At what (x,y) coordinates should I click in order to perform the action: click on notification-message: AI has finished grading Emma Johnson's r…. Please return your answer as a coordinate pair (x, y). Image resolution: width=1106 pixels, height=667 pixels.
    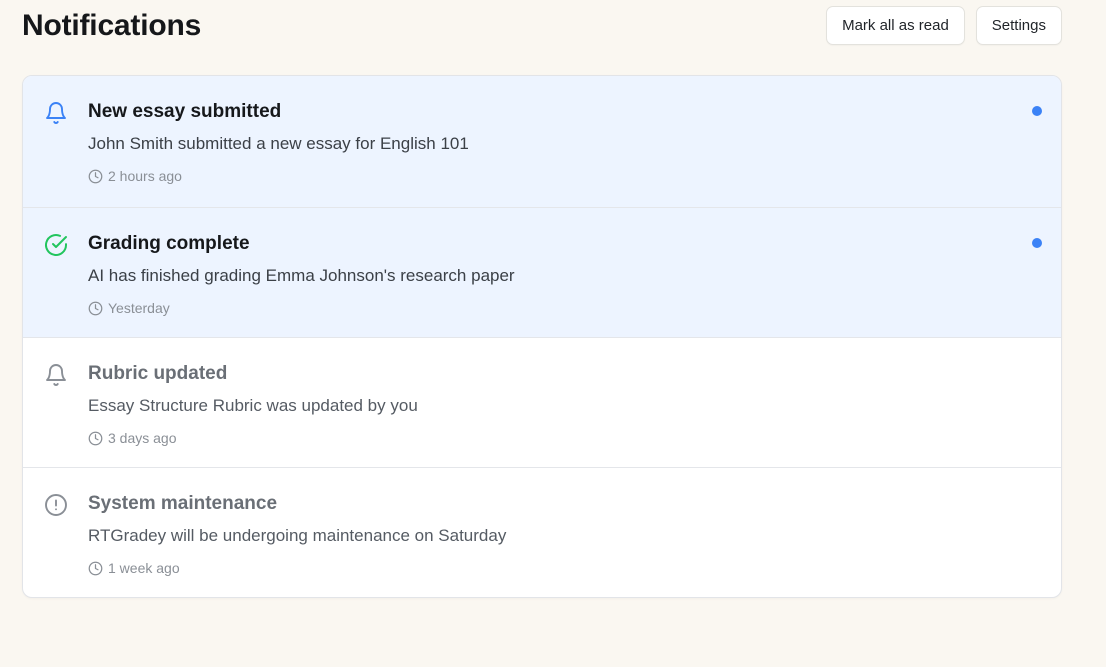
    Looking at the image, I should click on (301, 275).